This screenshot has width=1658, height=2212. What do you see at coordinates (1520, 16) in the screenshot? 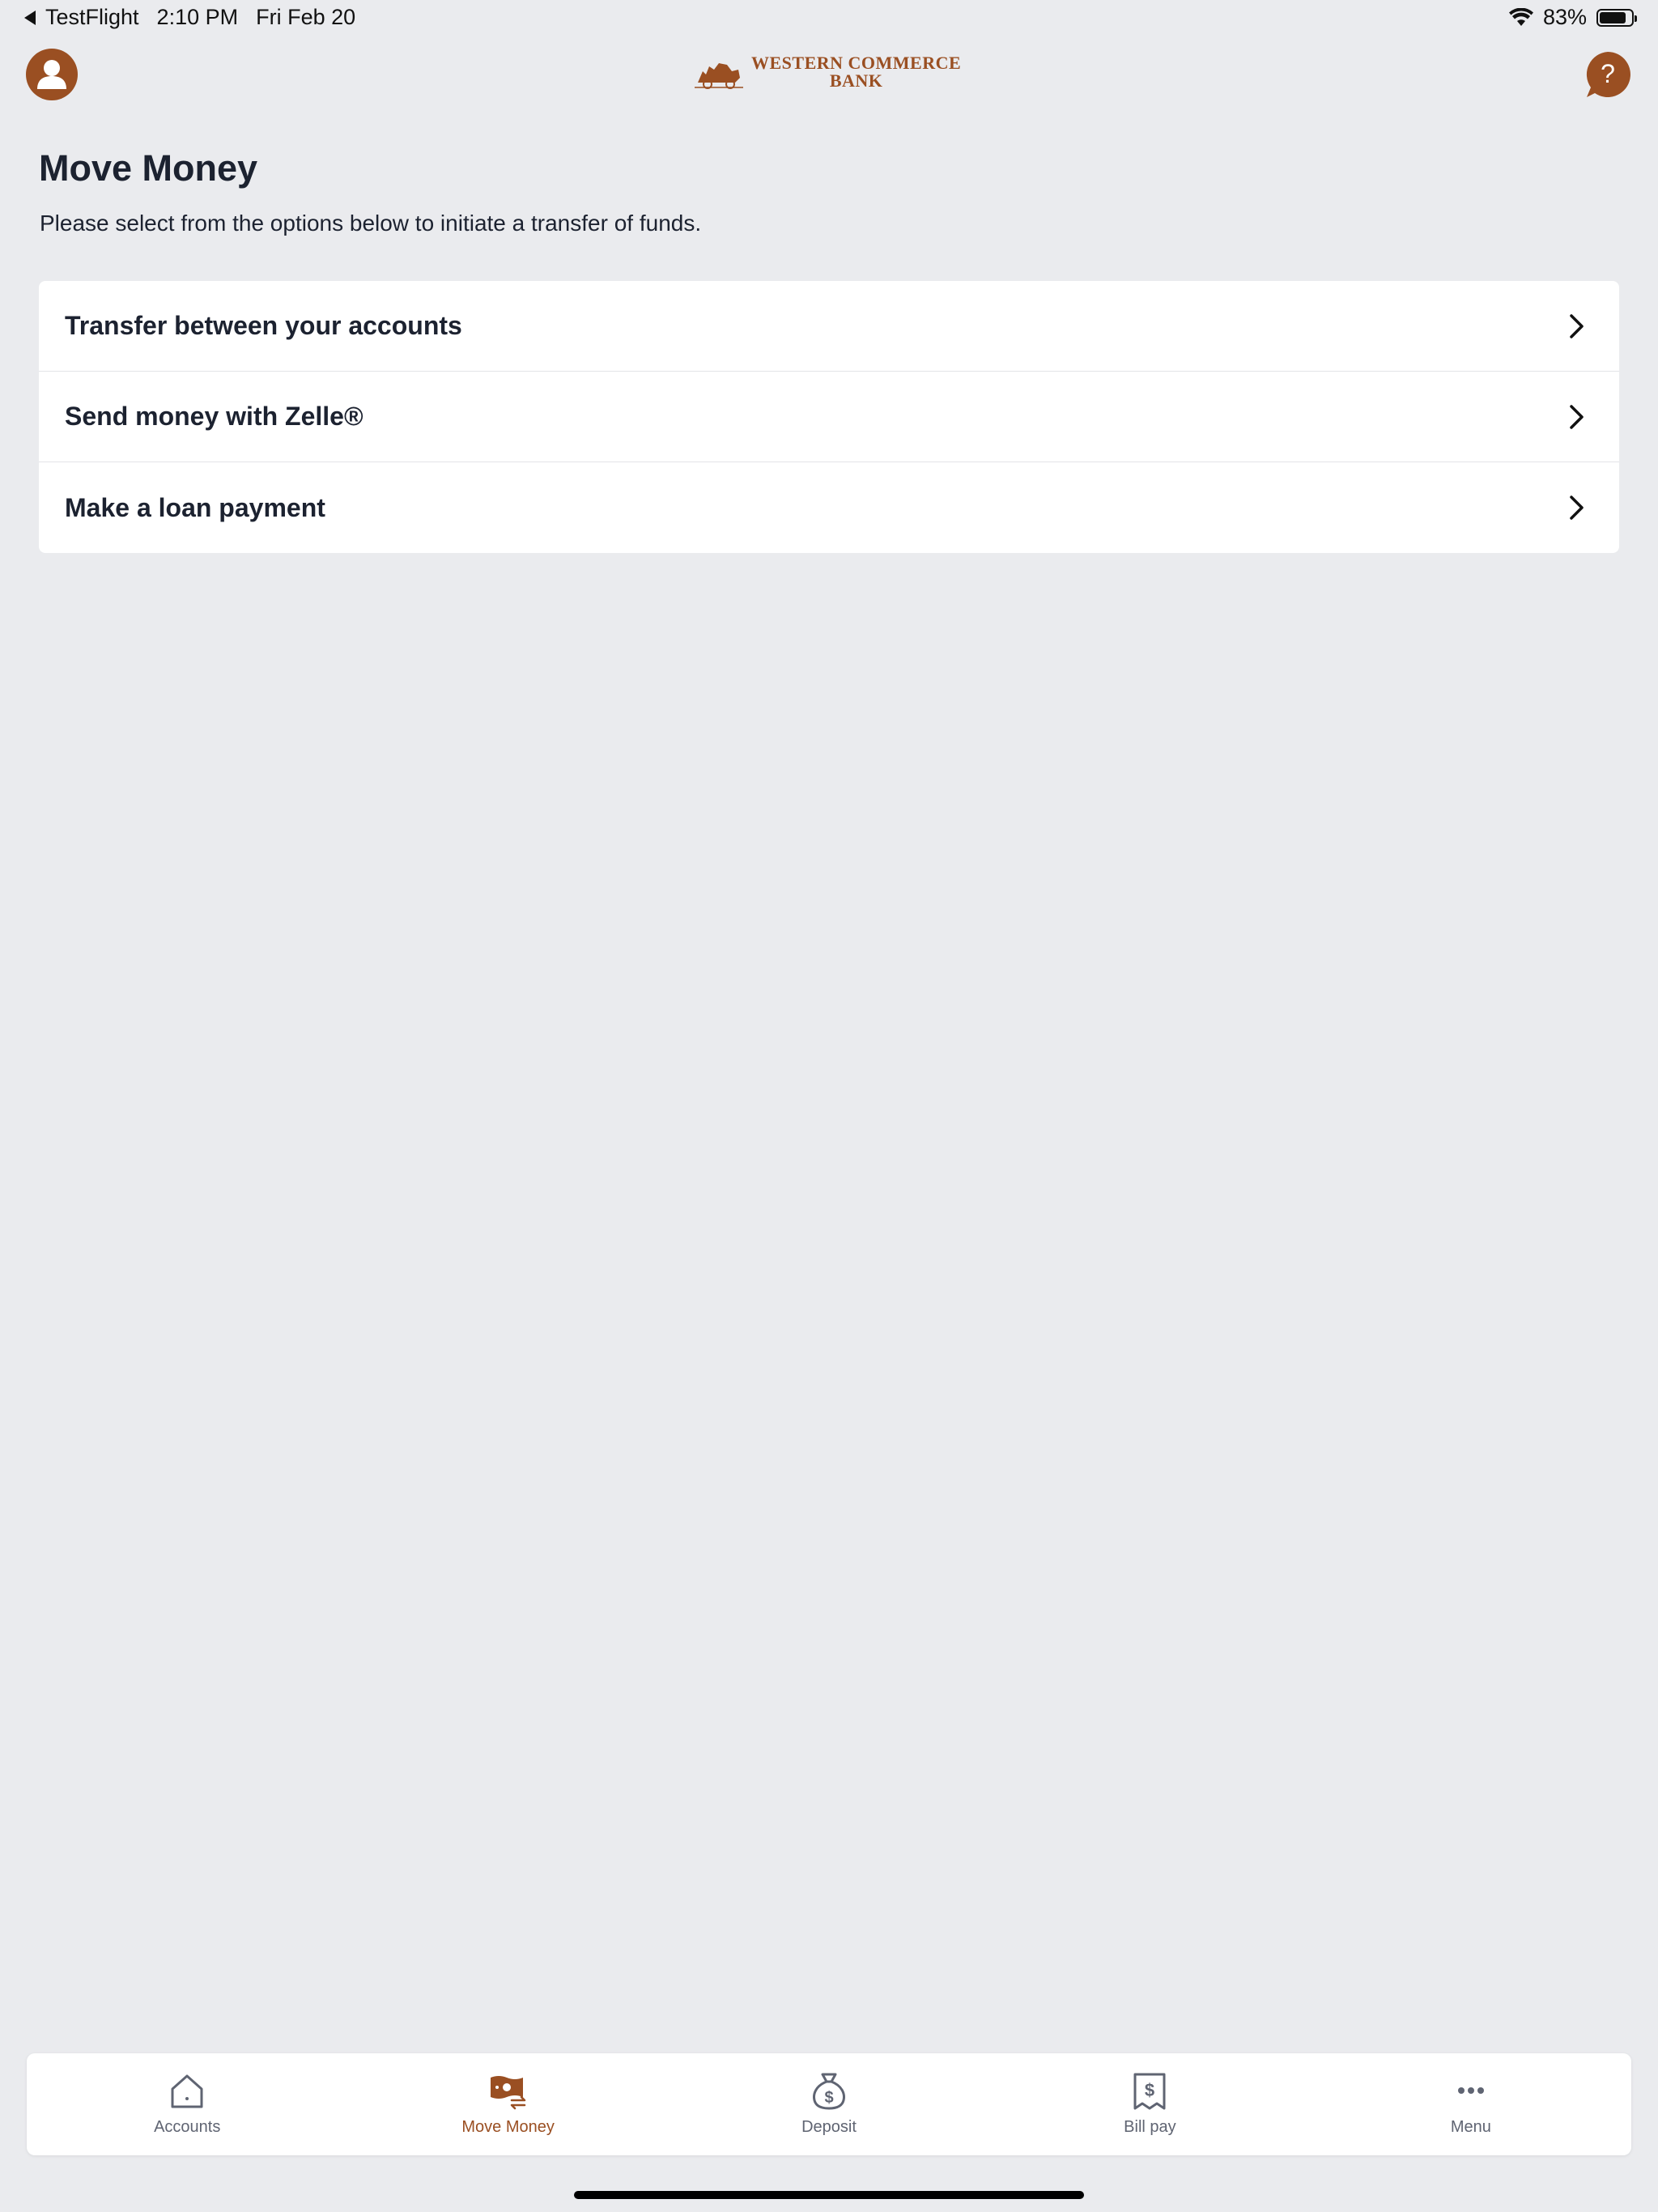
I see `wifi-icon` at bounding box center [1520, 16].